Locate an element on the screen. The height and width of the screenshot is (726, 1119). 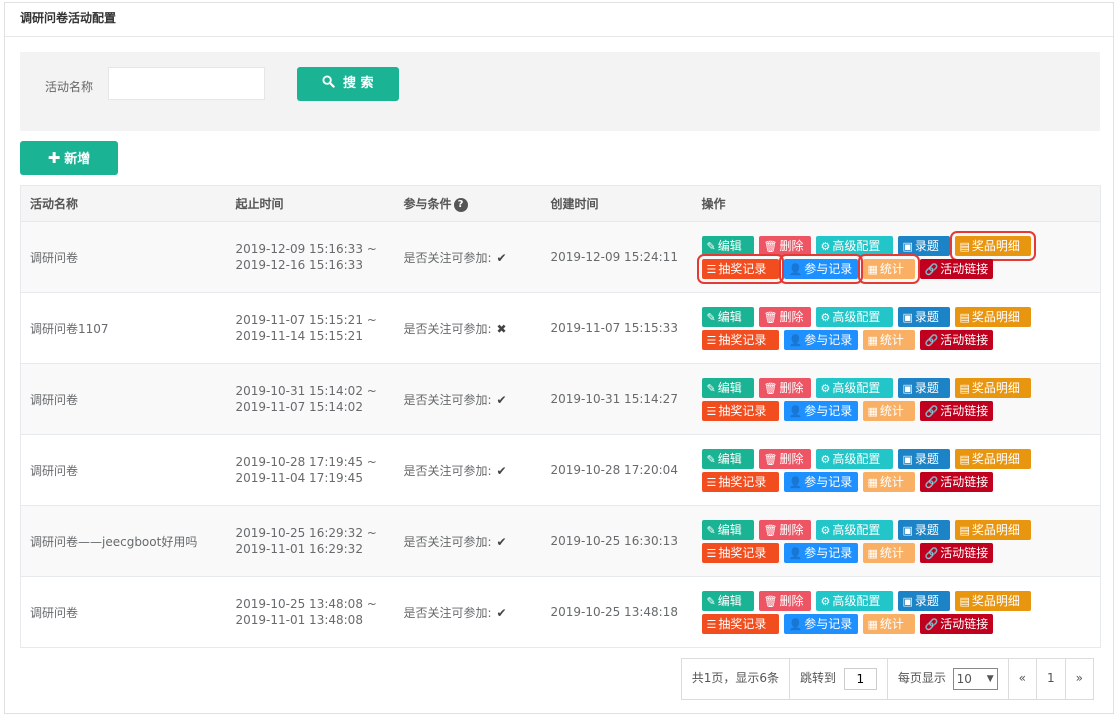
page-size-select: 10 ▼ is located at coordinates (975, 678).